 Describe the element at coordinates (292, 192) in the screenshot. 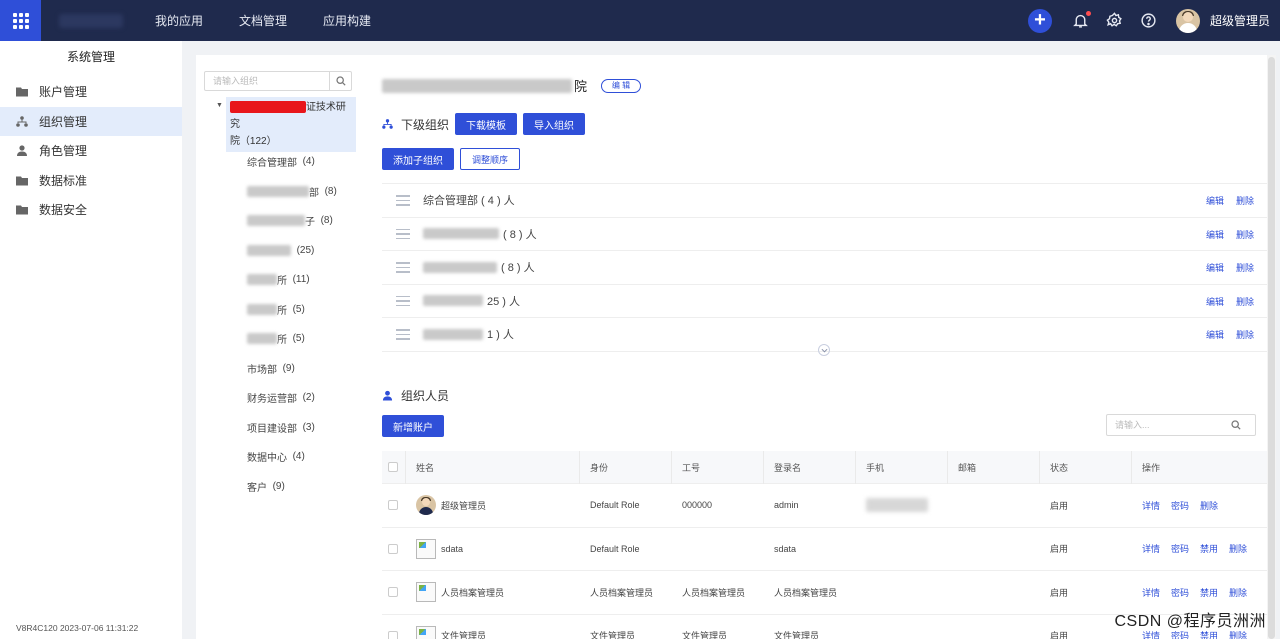

I see `tree-node: 部 (8)` at that location.